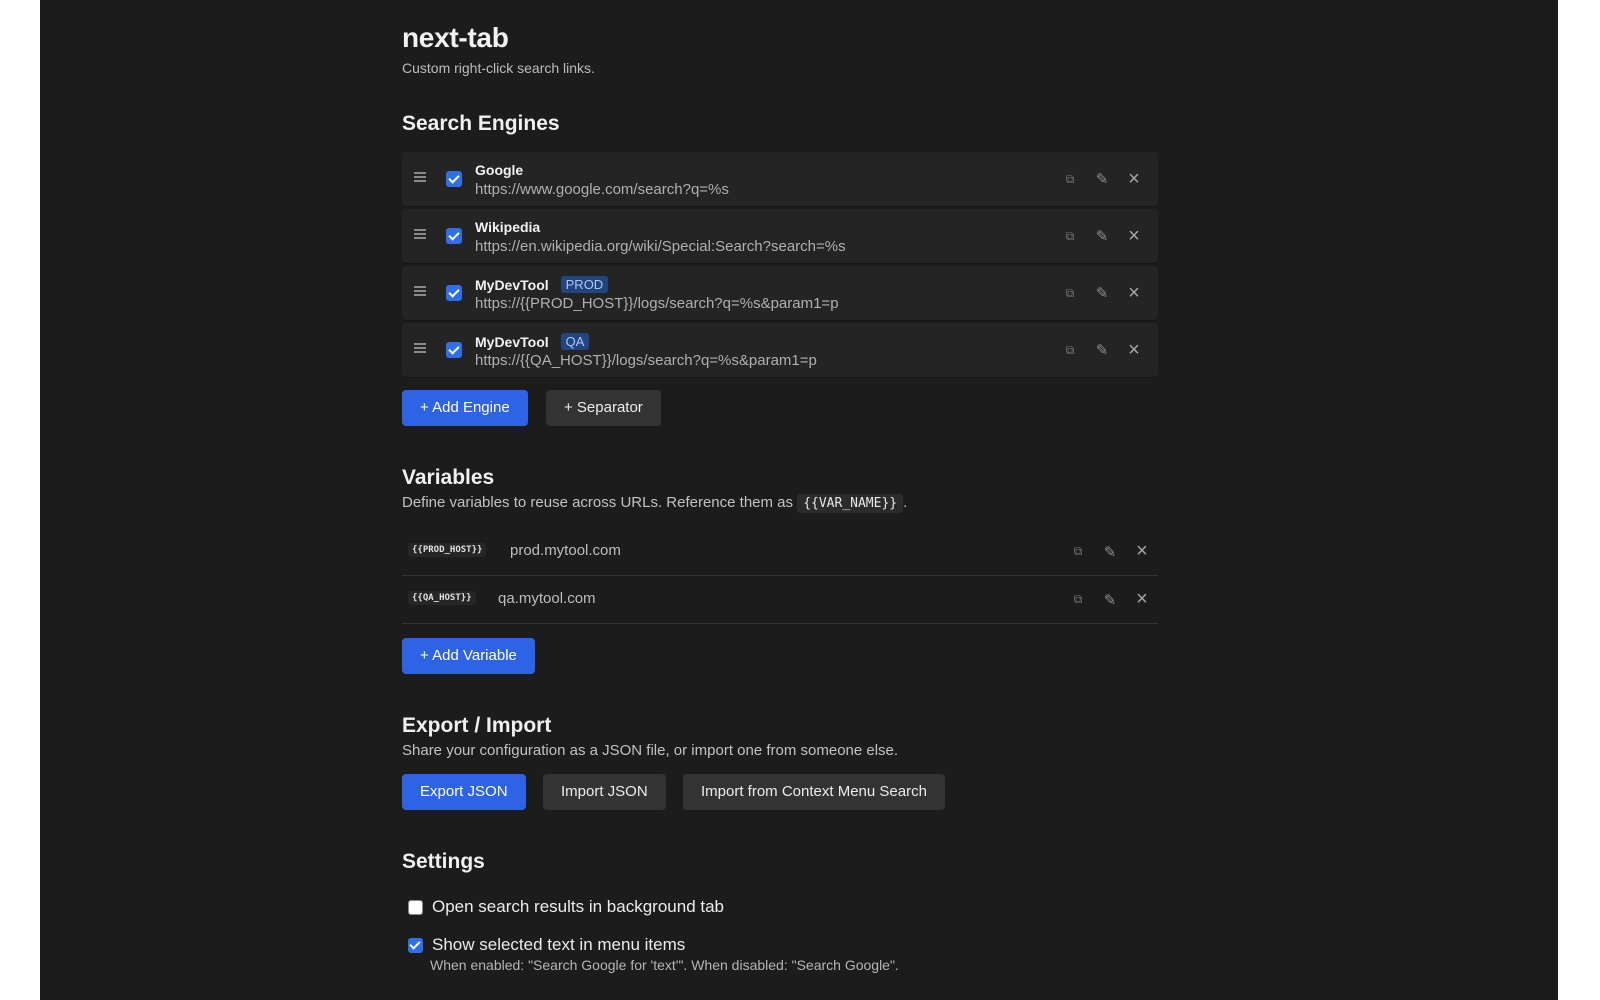  What do you see at coordinates (499, 170) in the screenshot?
I see `engine-name: Google` at bounding box center [499, 170].